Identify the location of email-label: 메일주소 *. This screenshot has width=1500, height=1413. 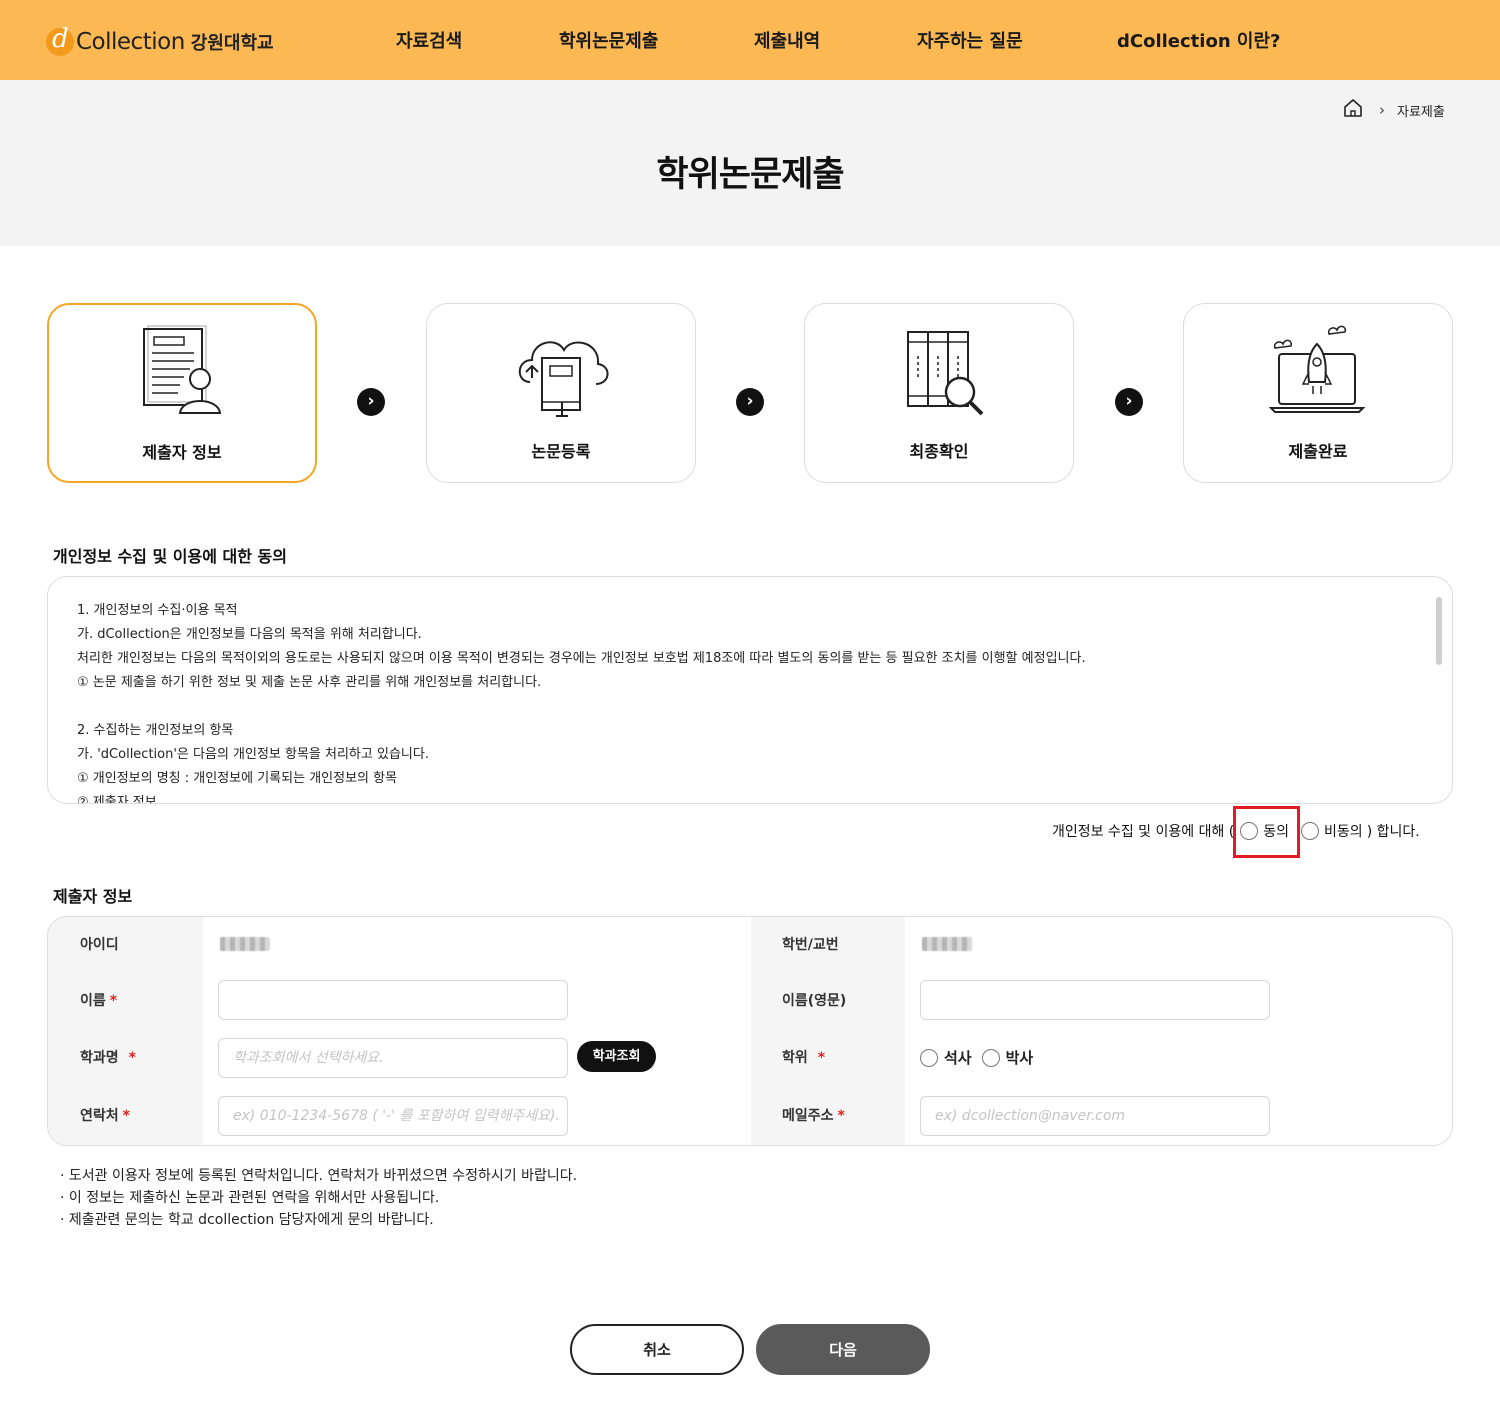
(813, 1116).